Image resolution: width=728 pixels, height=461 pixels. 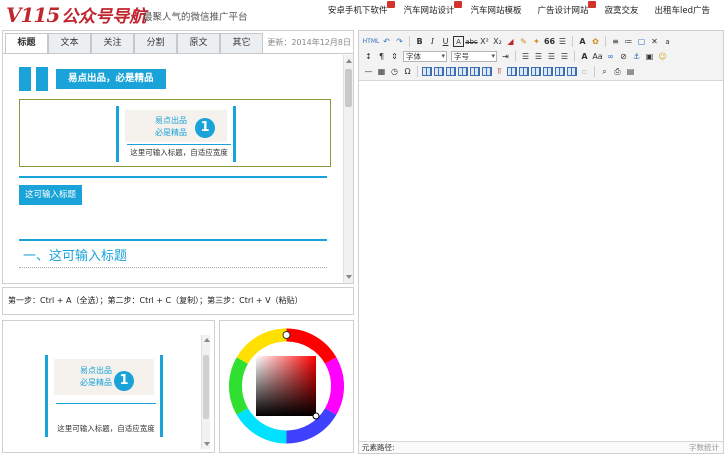 I want to click on clear-format-icon: ☰, so click(x=562, y=41).